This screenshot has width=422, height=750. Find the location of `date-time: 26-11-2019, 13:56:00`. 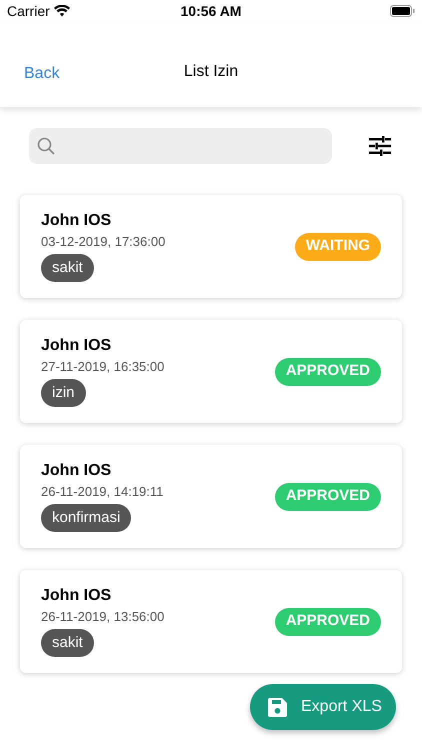

date-time: 26-11-2019, 13:56:00 is located at coordinates (102, 617).